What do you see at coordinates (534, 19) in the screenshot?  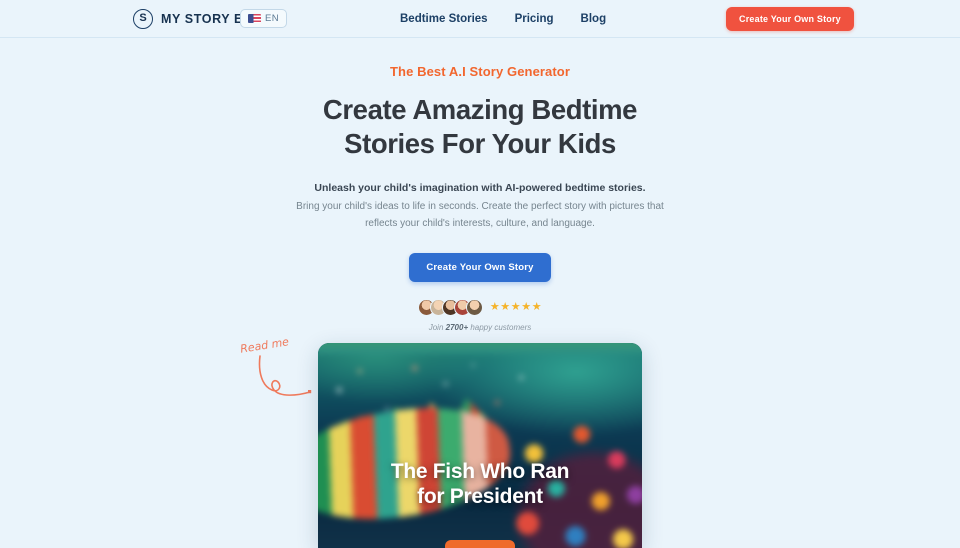 I see `nav-link-pricing: Pricing` at bounding box center [534, 19].